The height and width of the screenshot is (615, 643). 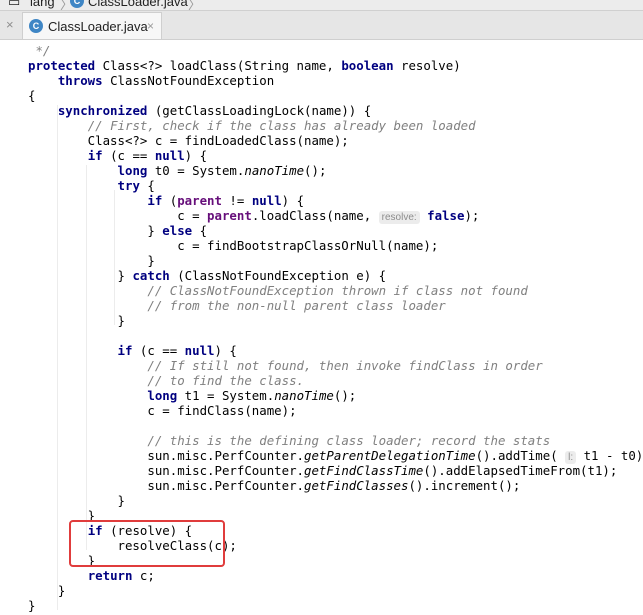 I want to click on code-token: c =, so click(x=118, y=215).